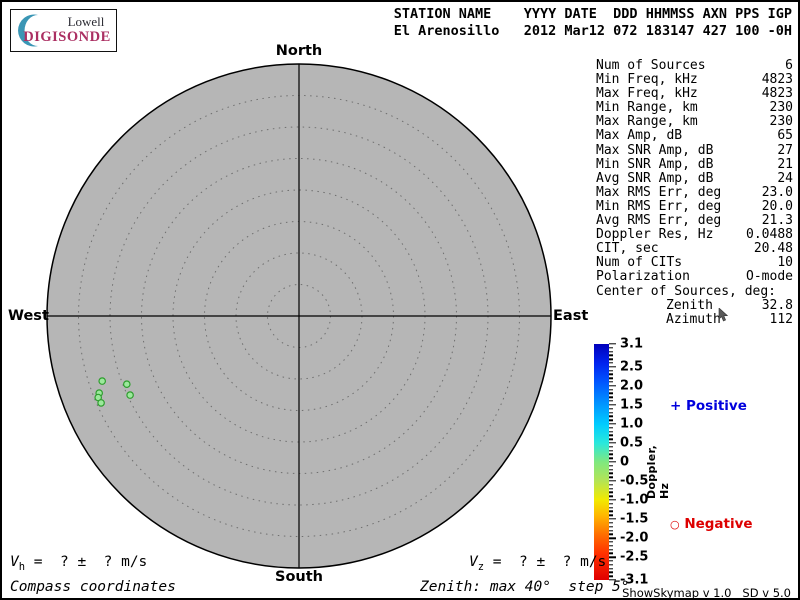 Image resolution: width=800 pixels, height=600 pixels. I want to click on stat-row: Azimuth 112, so click(694, 319).